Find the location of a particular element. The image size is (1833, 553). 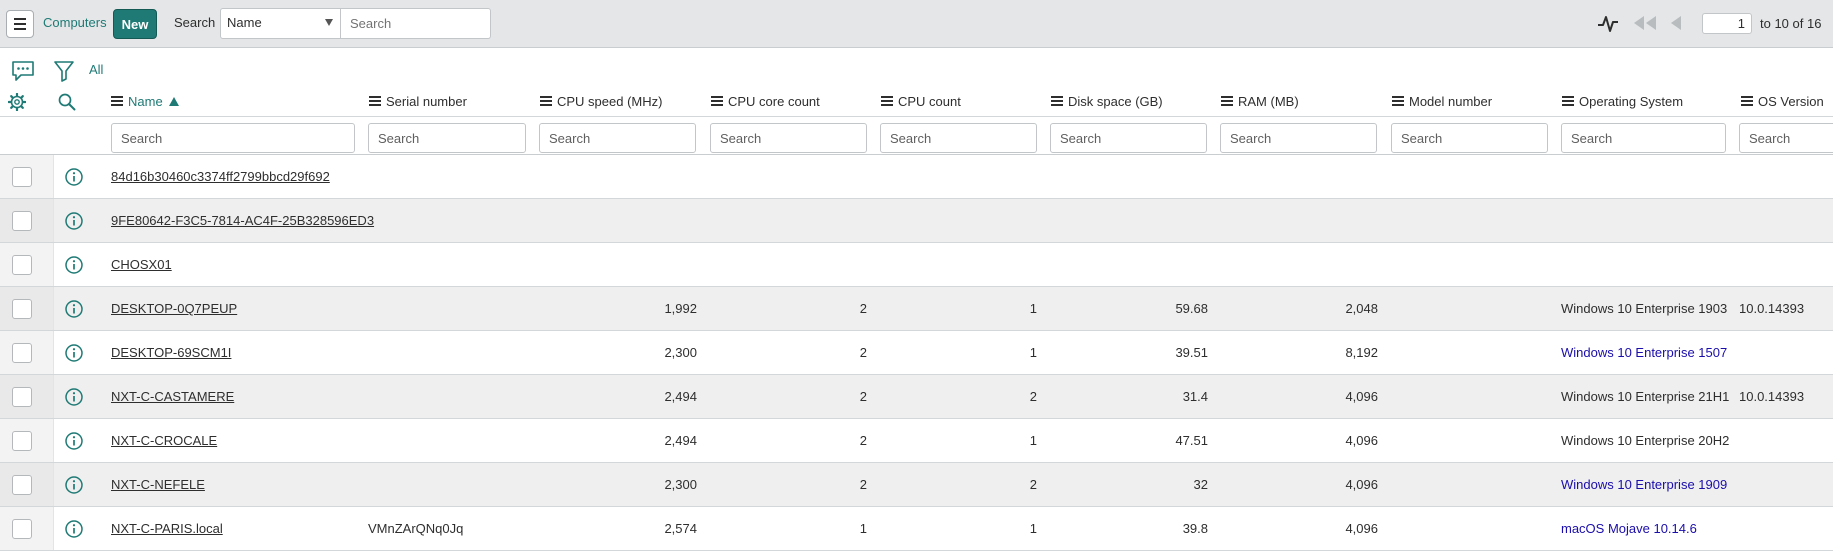

first-page-icon is located at coordinates (1645, 23).